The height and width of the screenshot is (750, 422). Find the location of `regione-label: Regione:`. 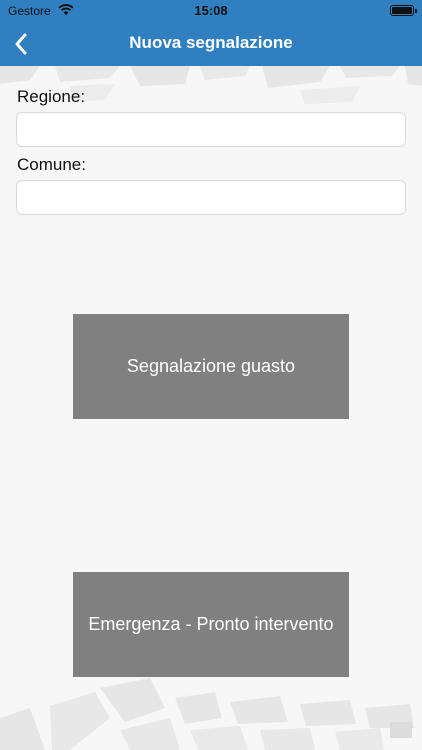

regione-label: Regione: is located at coordinates (51, 96).